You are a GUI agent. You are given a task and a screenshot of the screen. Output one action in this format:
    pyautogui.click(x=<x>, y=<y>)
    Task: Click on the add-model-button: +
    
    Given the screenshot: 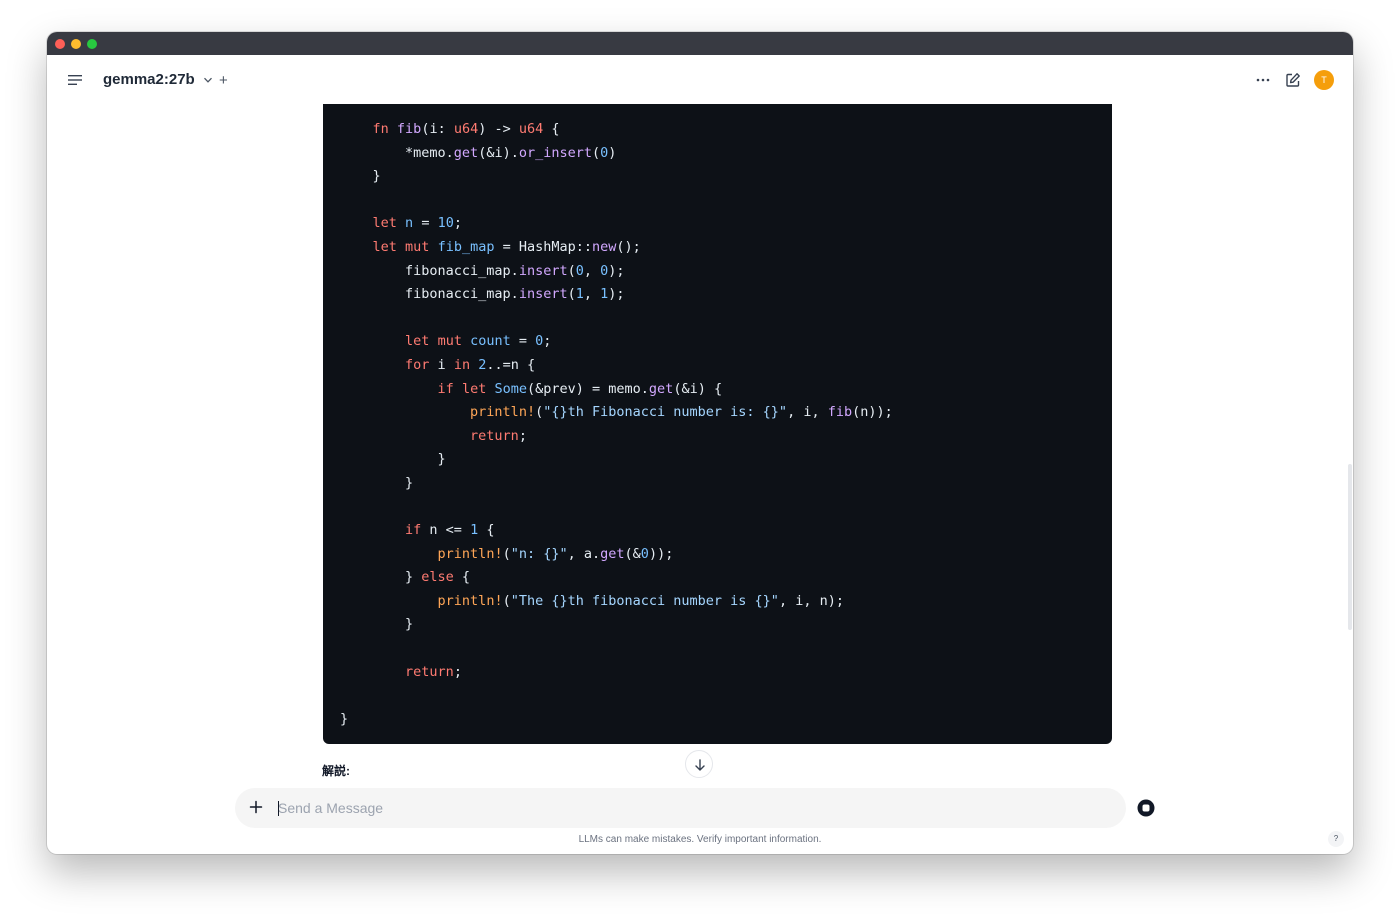 What is the action you would take?
    pyautogui.click(x=223, y=80)
    